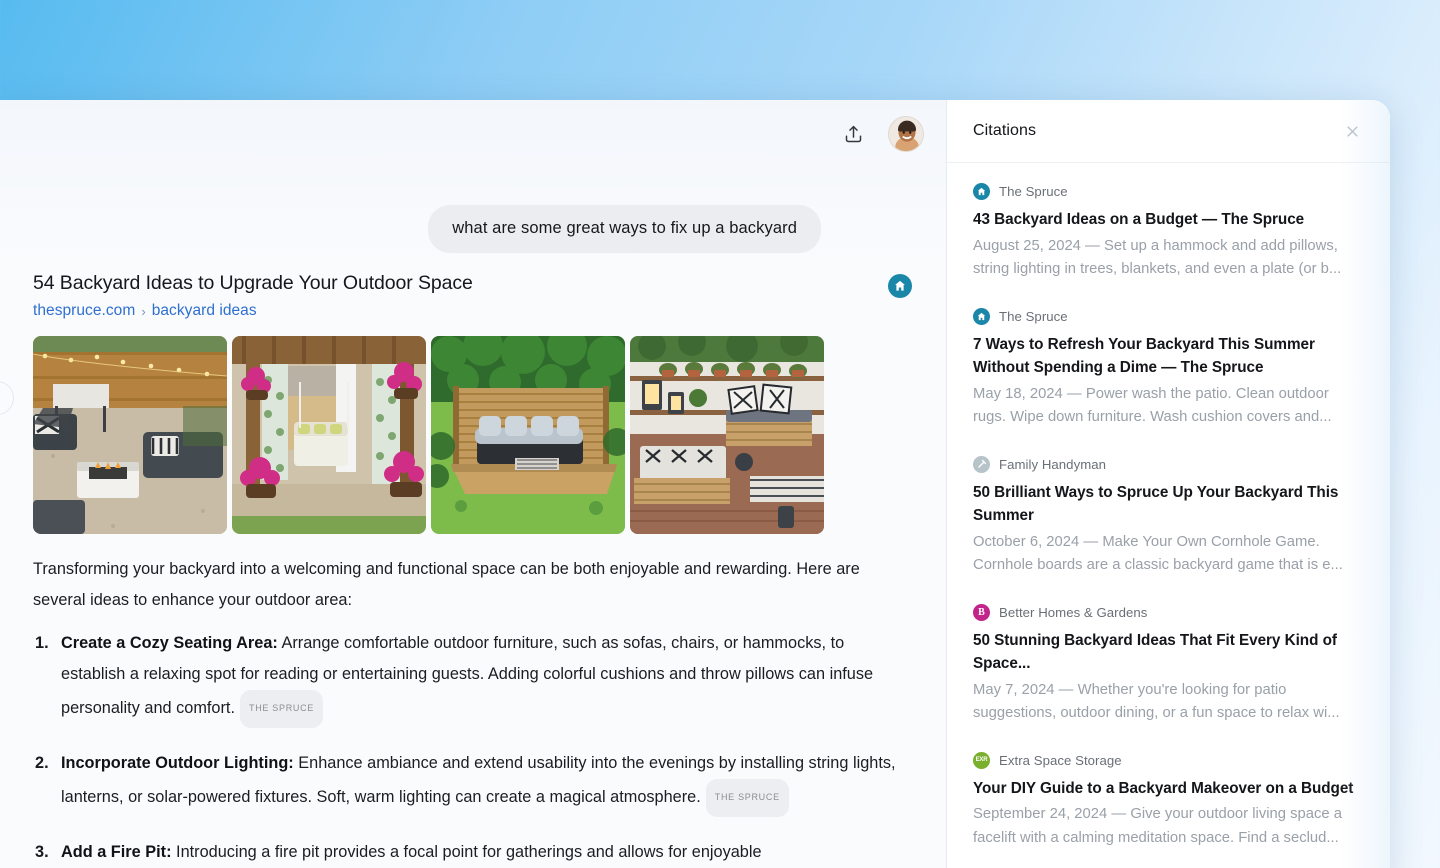 The height and width of the screenshot is (868, 1440). I want to click on citation-source-row: EXR Extra Space Storage, so click(1168, 760).